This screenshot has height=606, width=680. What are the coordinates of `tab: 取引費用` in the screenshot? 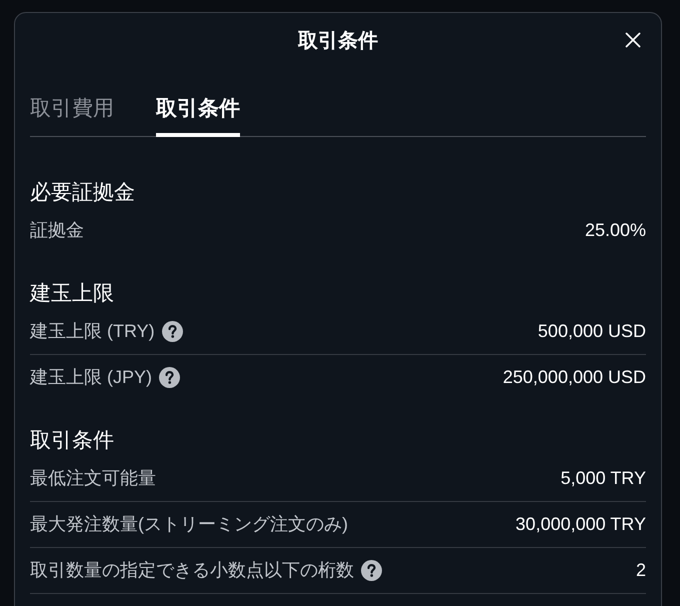 It's located at (72, 114).